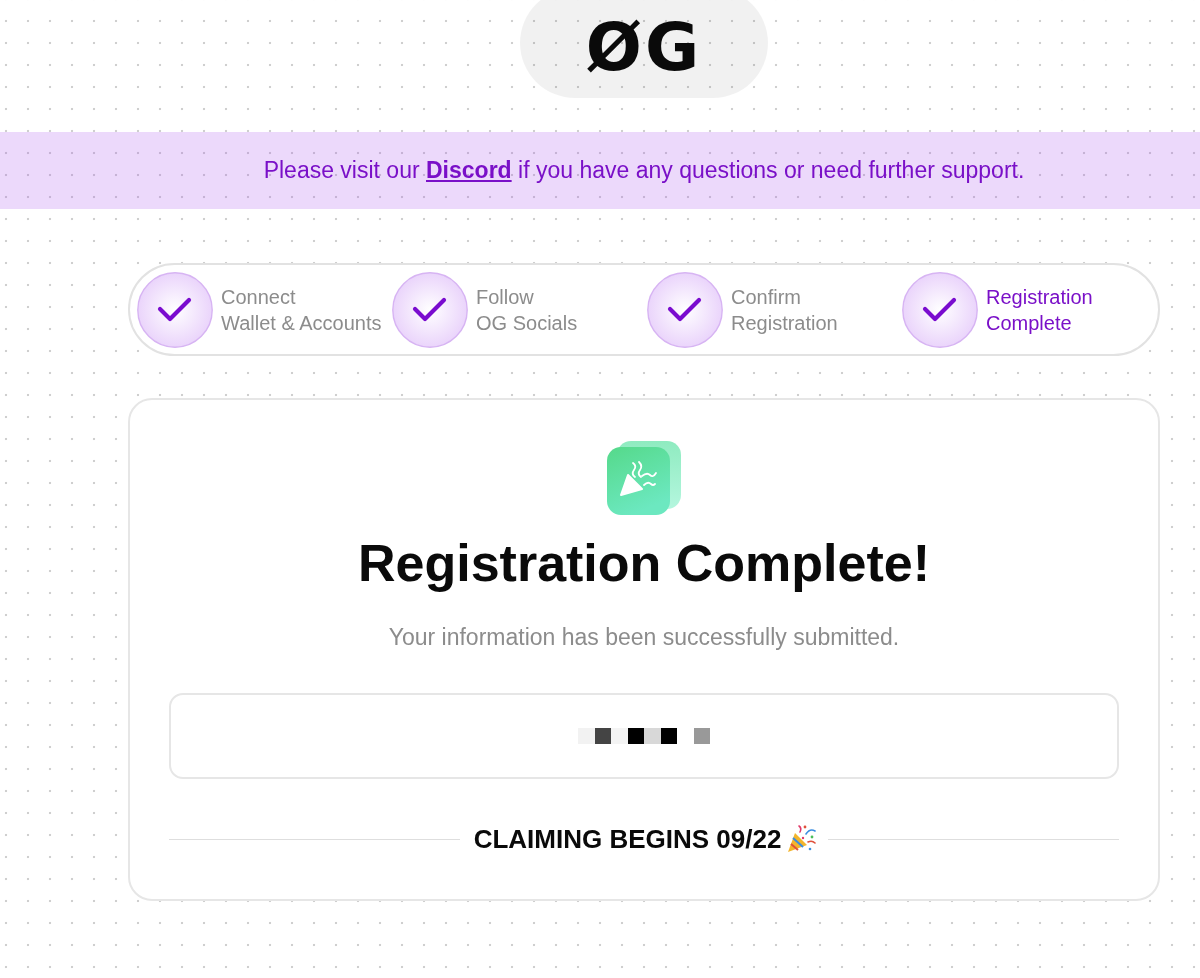 This screenshot has height=978, width=1200. What do you see at coordinates (527, 310) in the screenshot?
I see `step-label: Follow OG Socials` at bounding box center [527, 310].